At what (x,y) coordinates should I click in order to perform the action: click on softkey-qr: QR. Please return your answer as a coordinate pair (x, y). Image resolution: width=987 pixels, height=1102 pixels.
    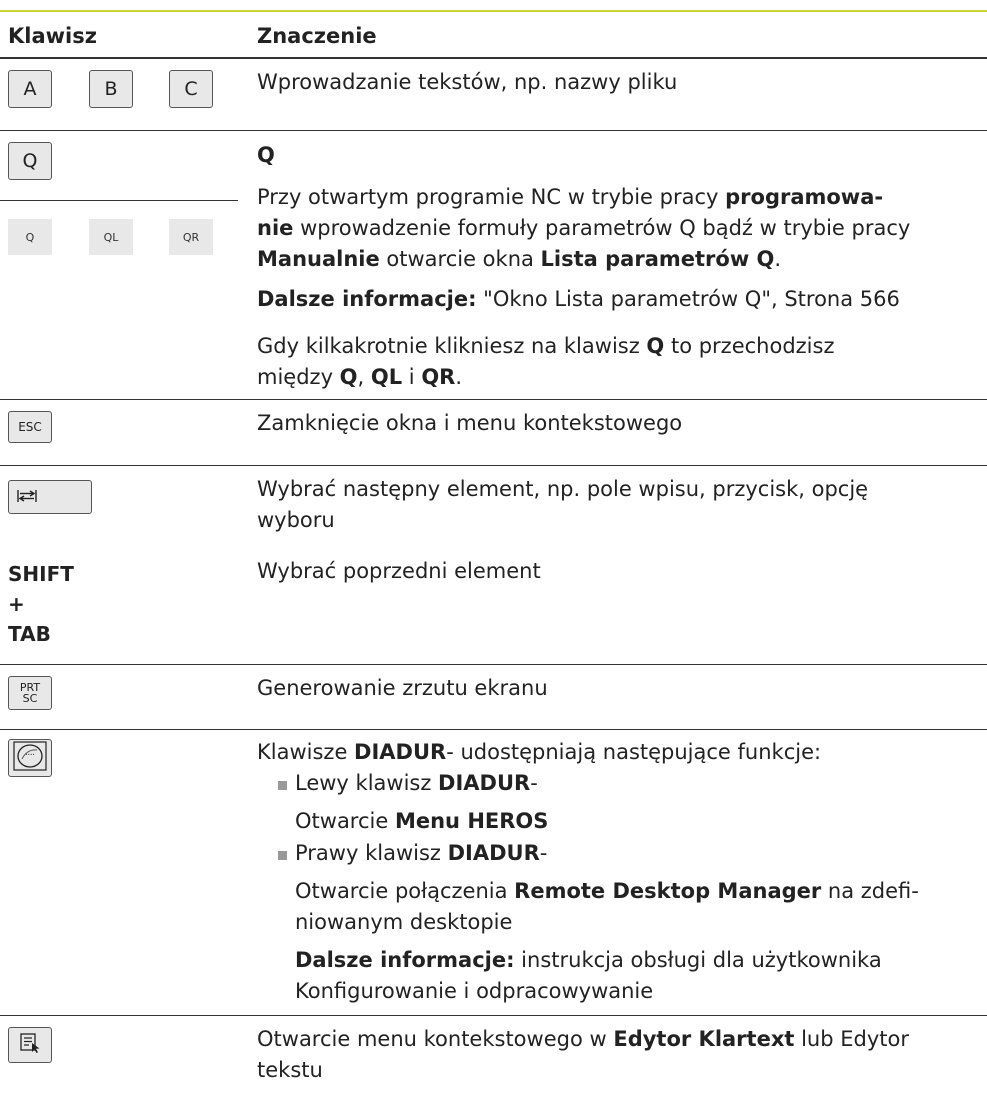
    Looking at the image, I should click on (191, 237).